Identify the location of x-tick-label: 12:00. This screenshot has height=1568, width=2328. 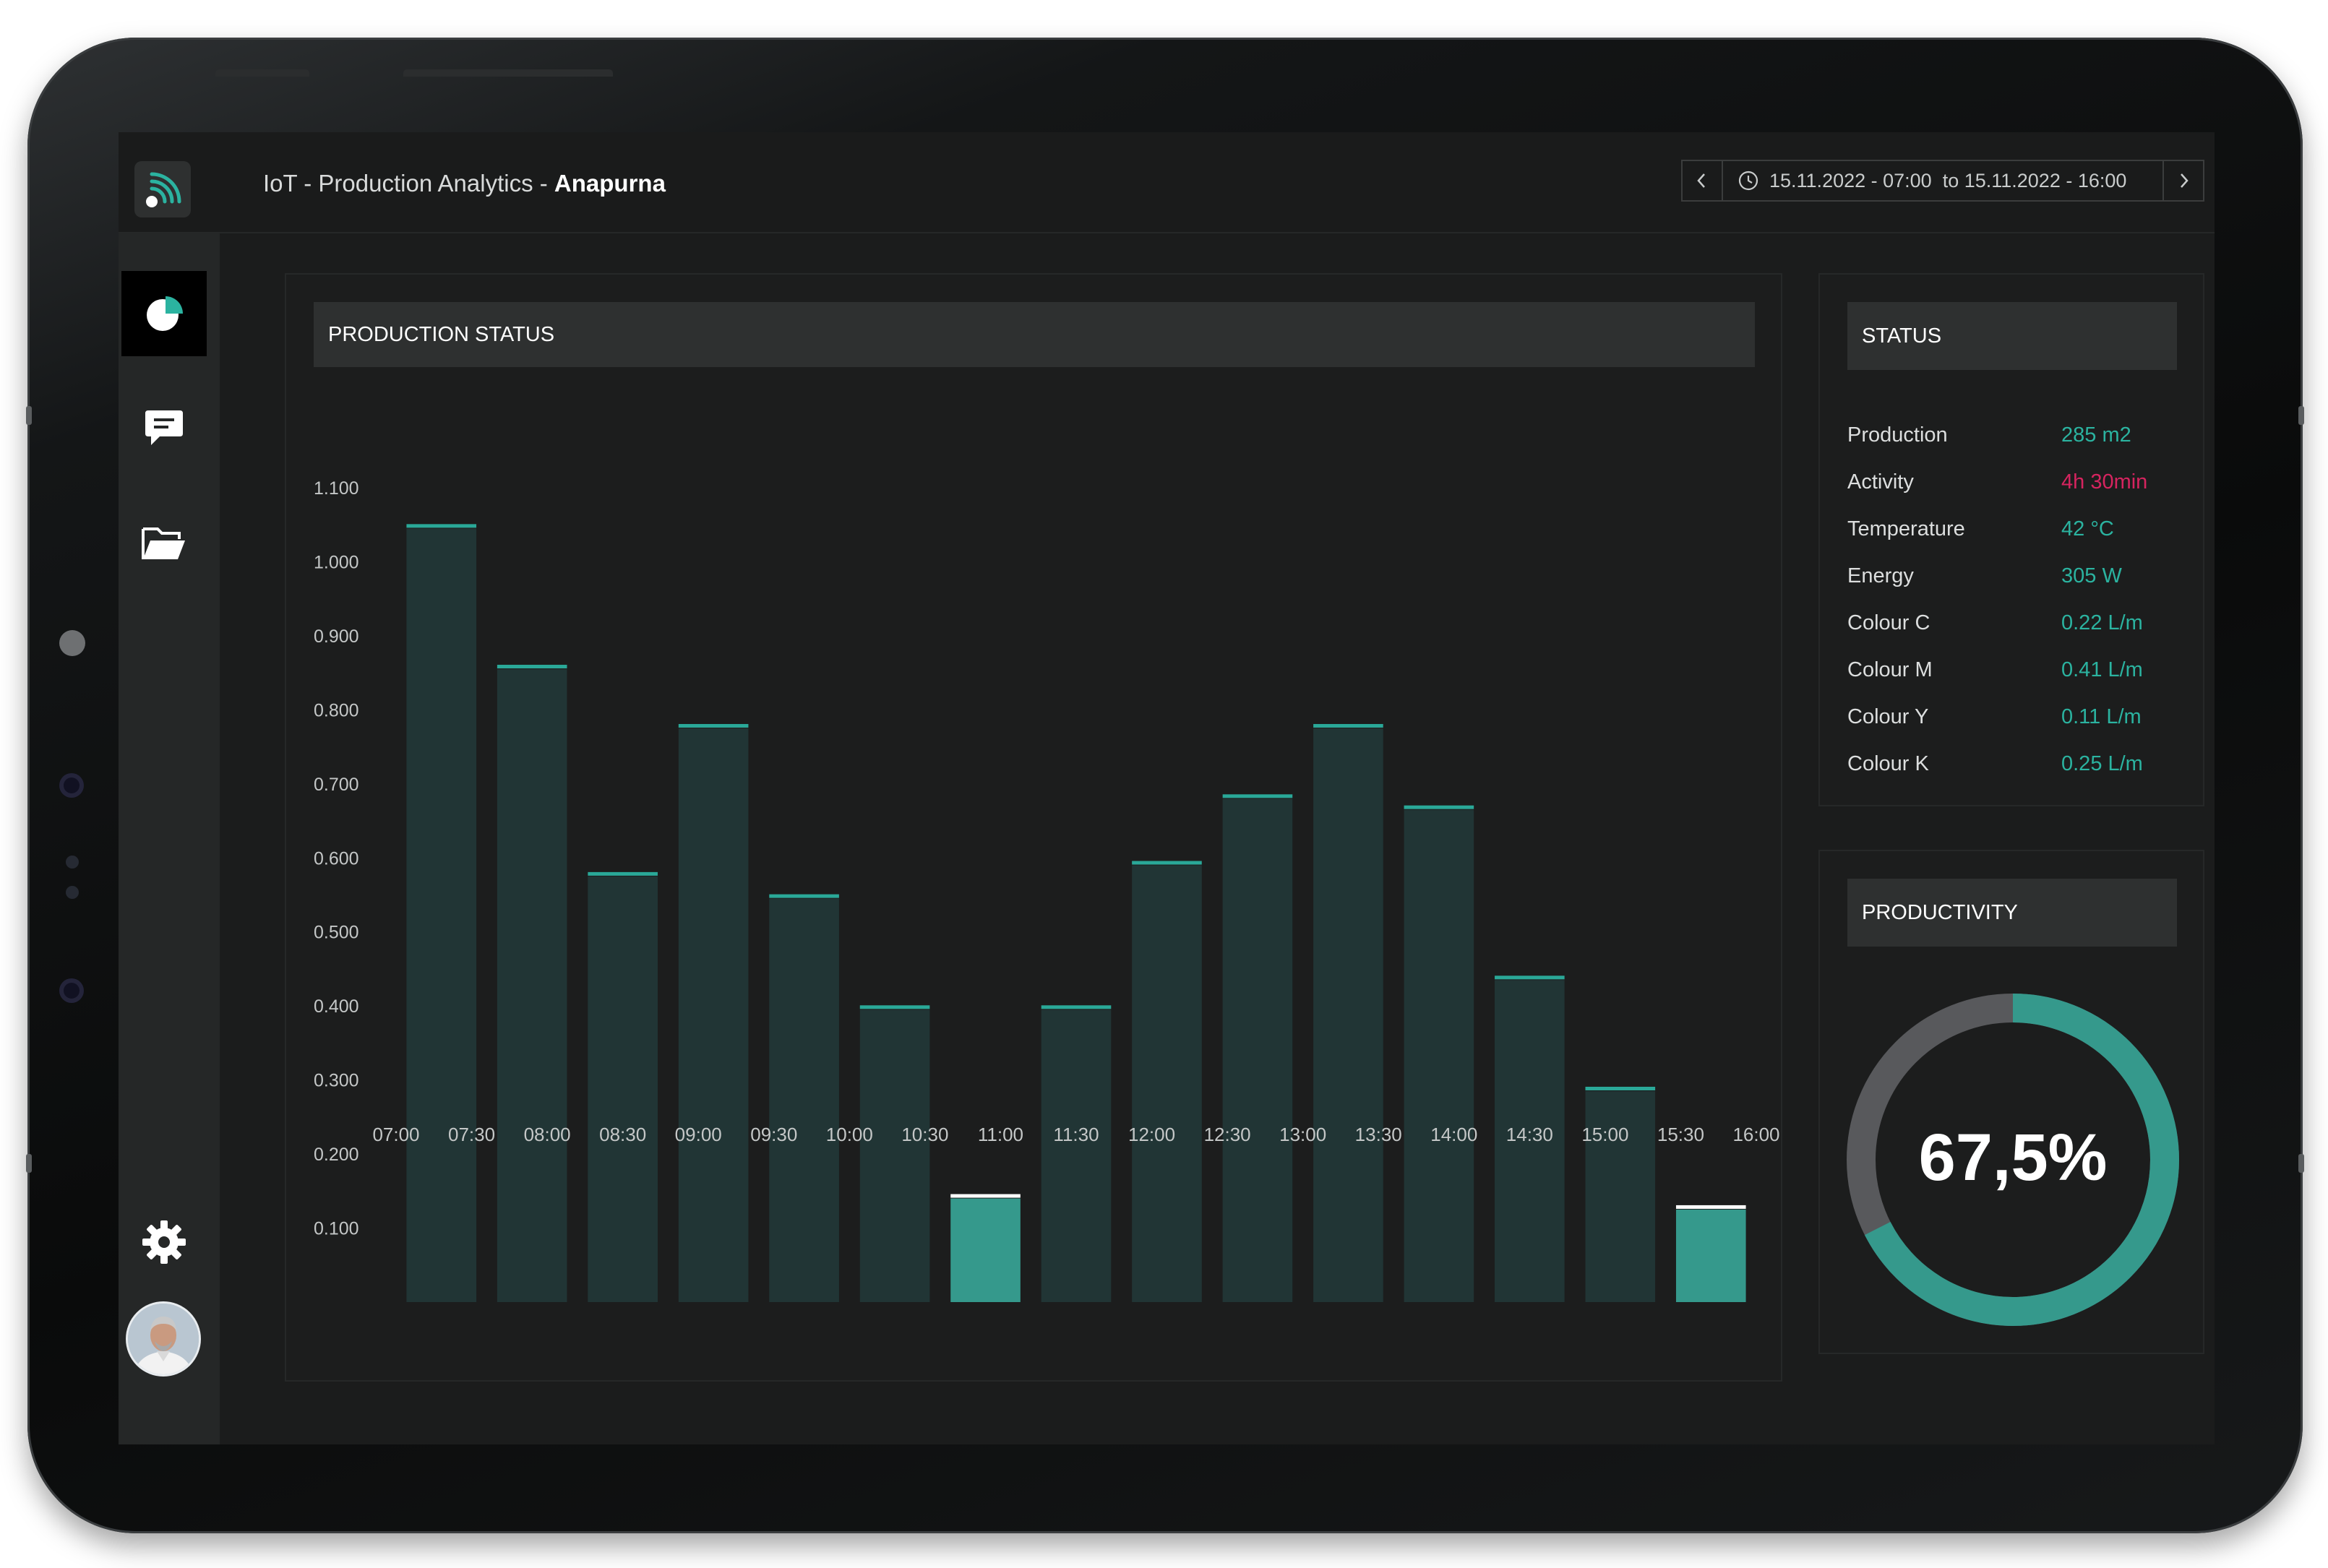
(1151, 1134).